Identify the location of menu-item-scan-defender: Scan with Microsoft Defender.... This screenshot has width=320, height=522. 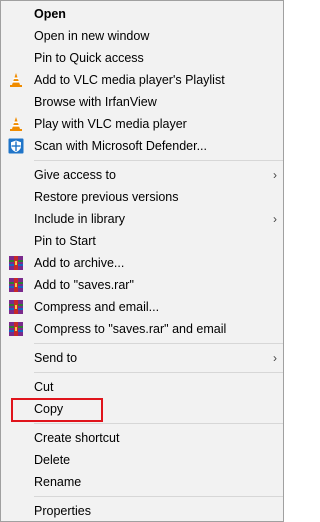
(142, 146).